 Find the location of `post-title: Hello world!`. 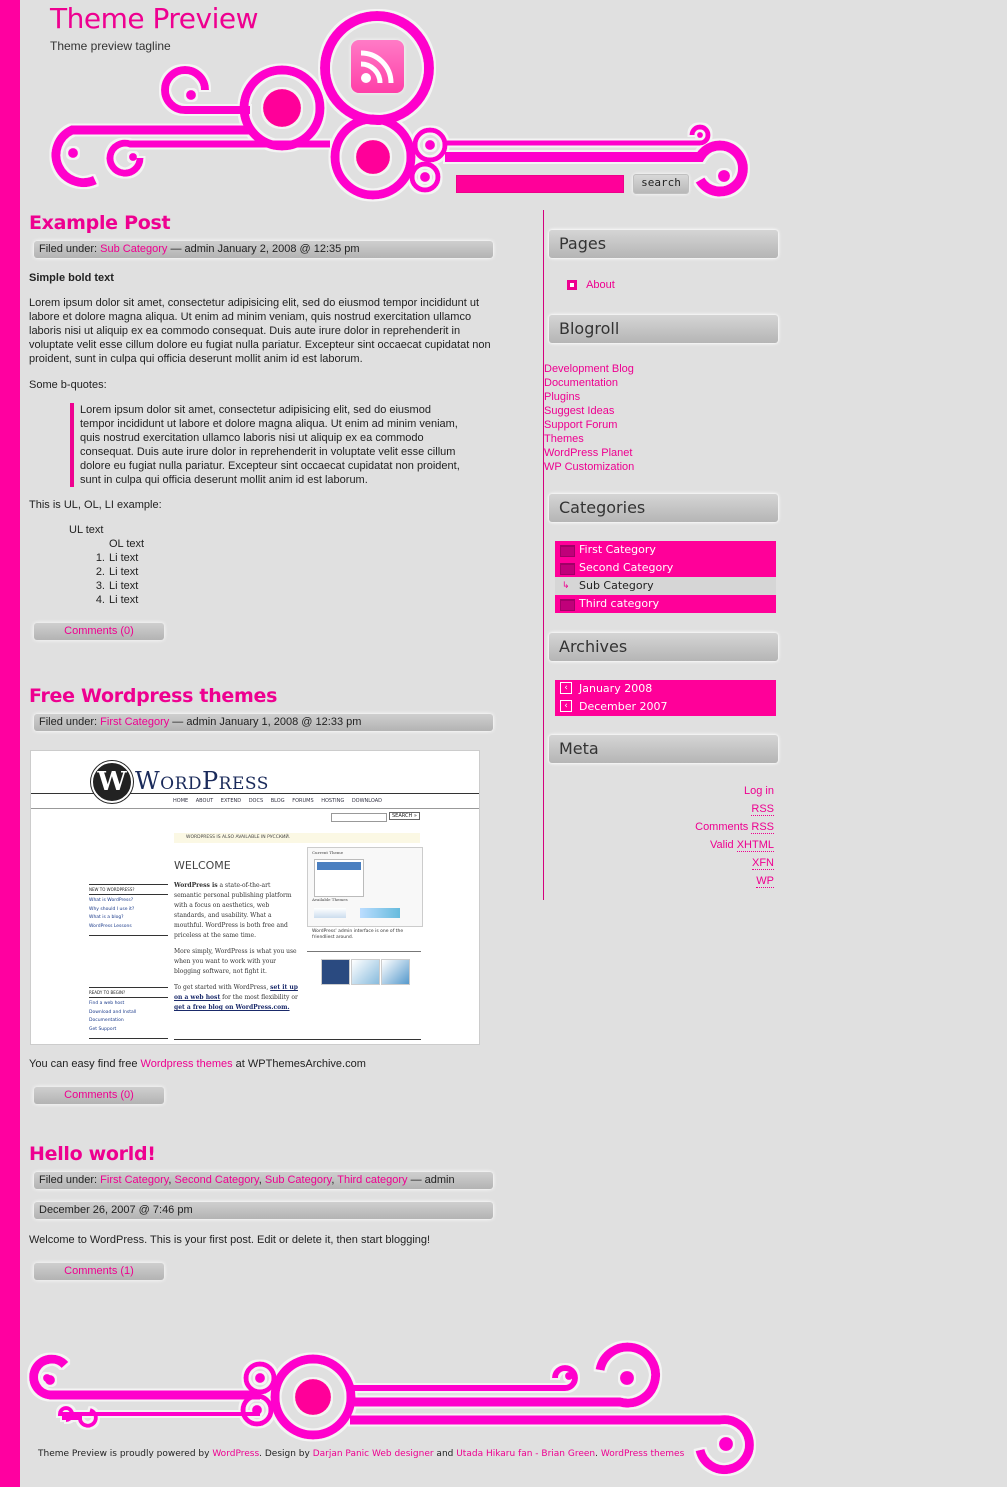

post-title: Hello world! is located at coordinates (264, 1154).